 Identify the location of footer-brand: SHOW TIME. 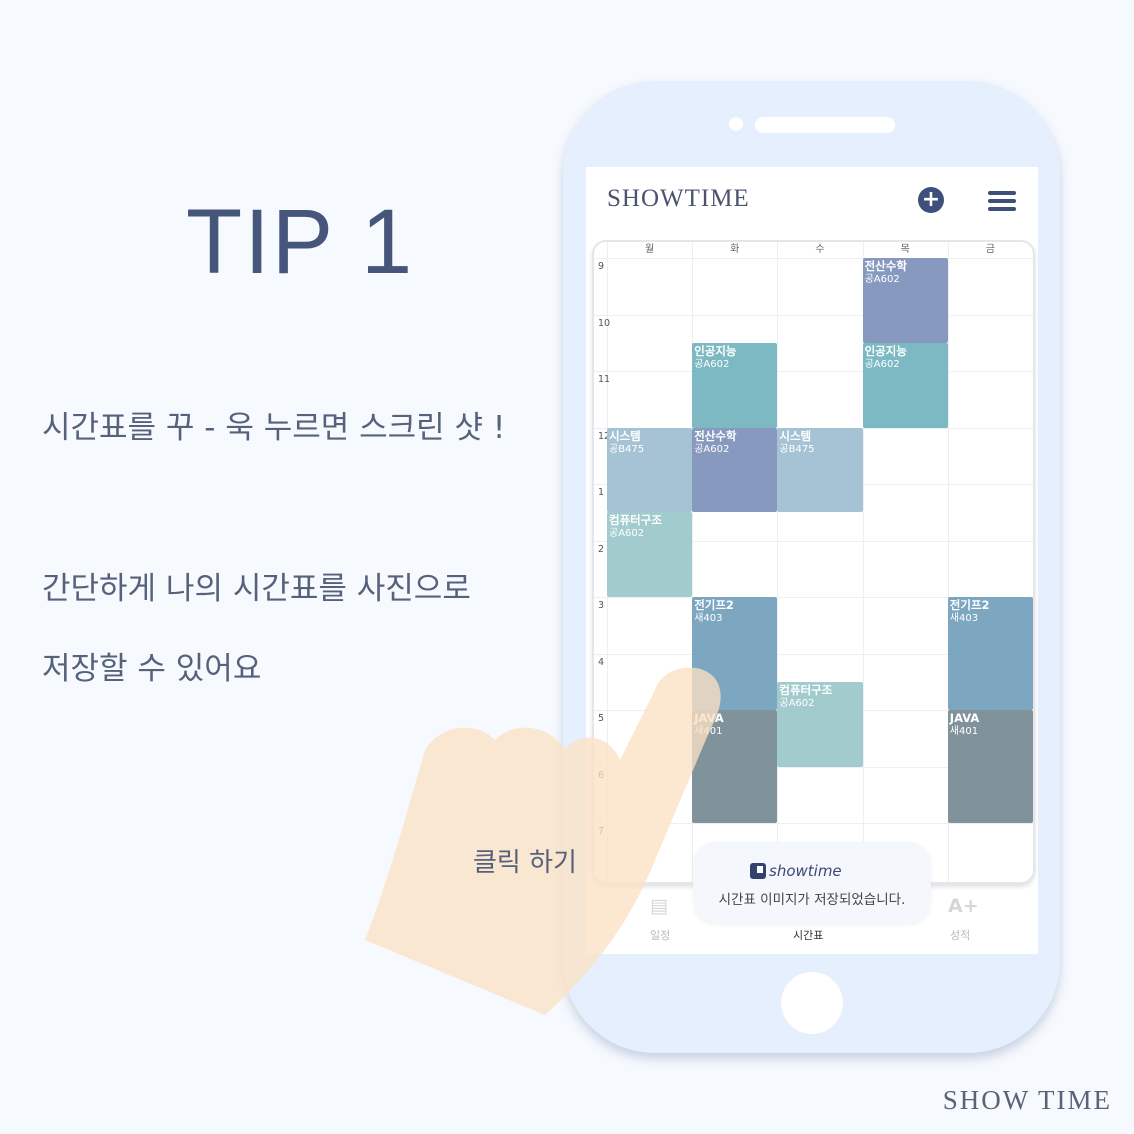
(1027, 1100).